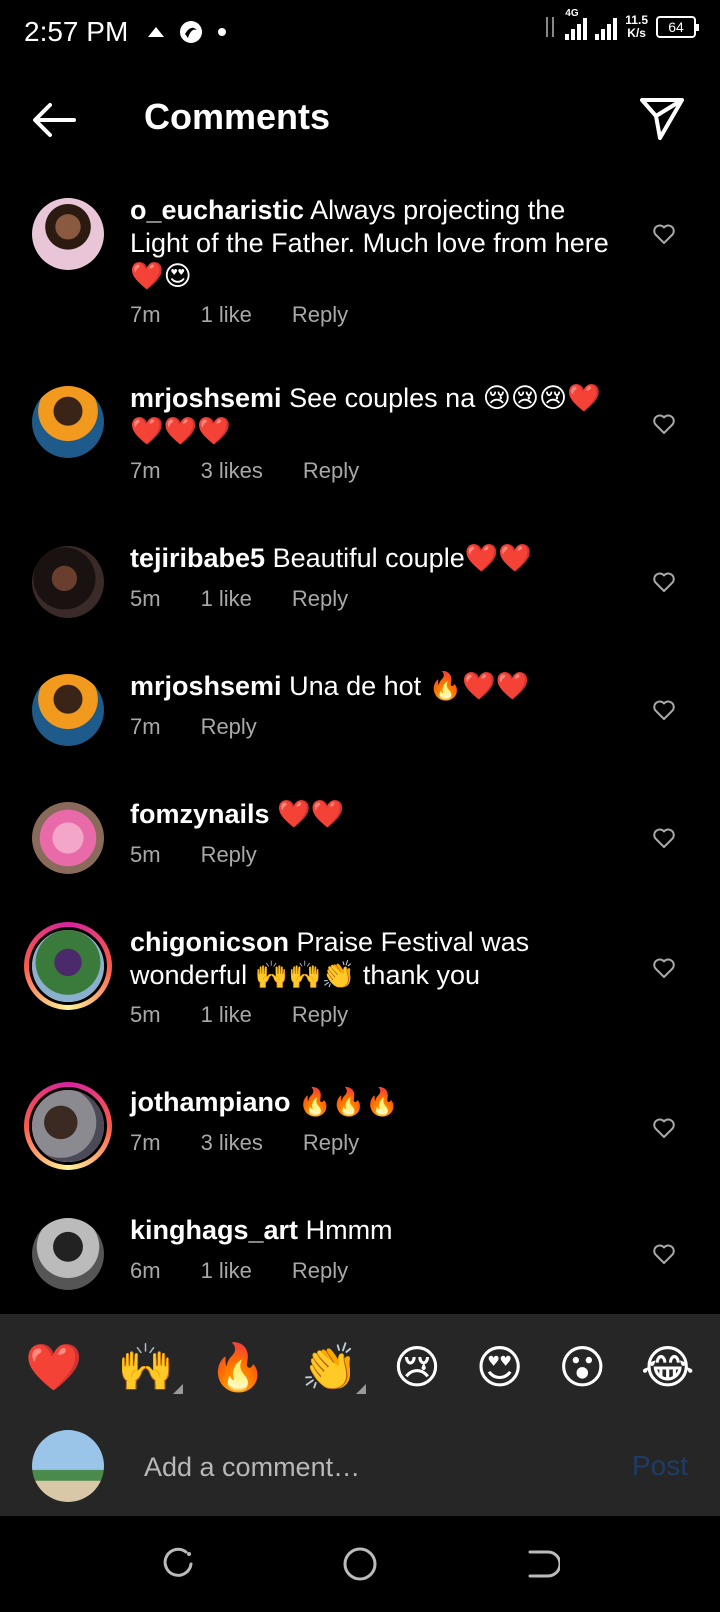 The height and width of the screenshot is (1612, 720). Describe the element at coordinates (330, 1367) in the screenshot. I see `emoji-clapping-hands-glyph: 👏` at that location.